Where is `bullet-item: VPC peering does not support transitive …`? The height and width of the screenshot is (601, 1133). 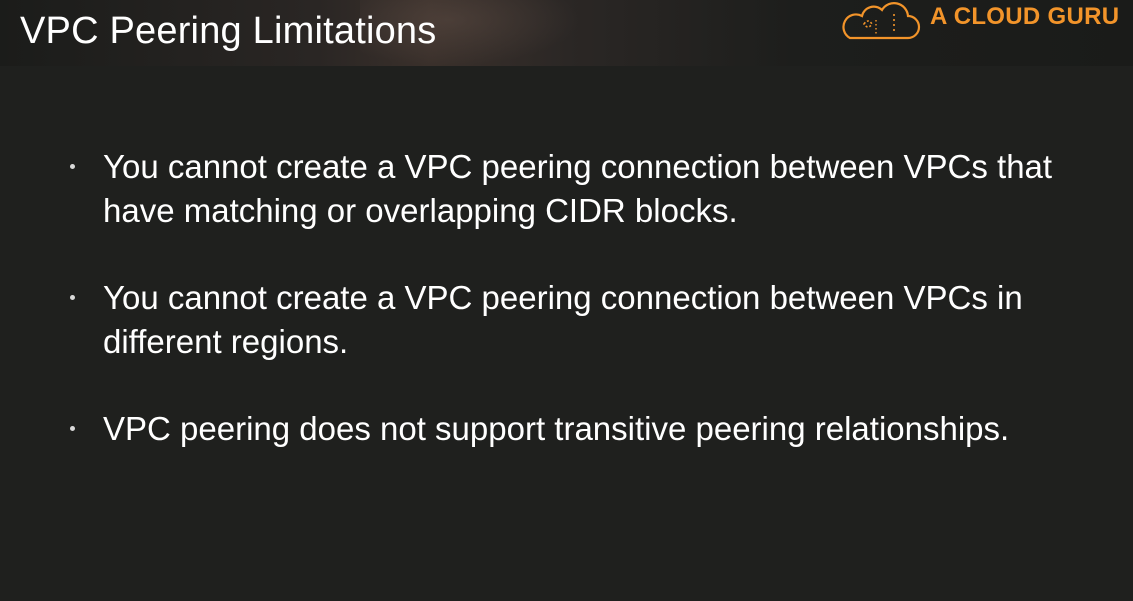
bullet-item: VPC peering does not support transitive … is located at coordinates (588, 429).